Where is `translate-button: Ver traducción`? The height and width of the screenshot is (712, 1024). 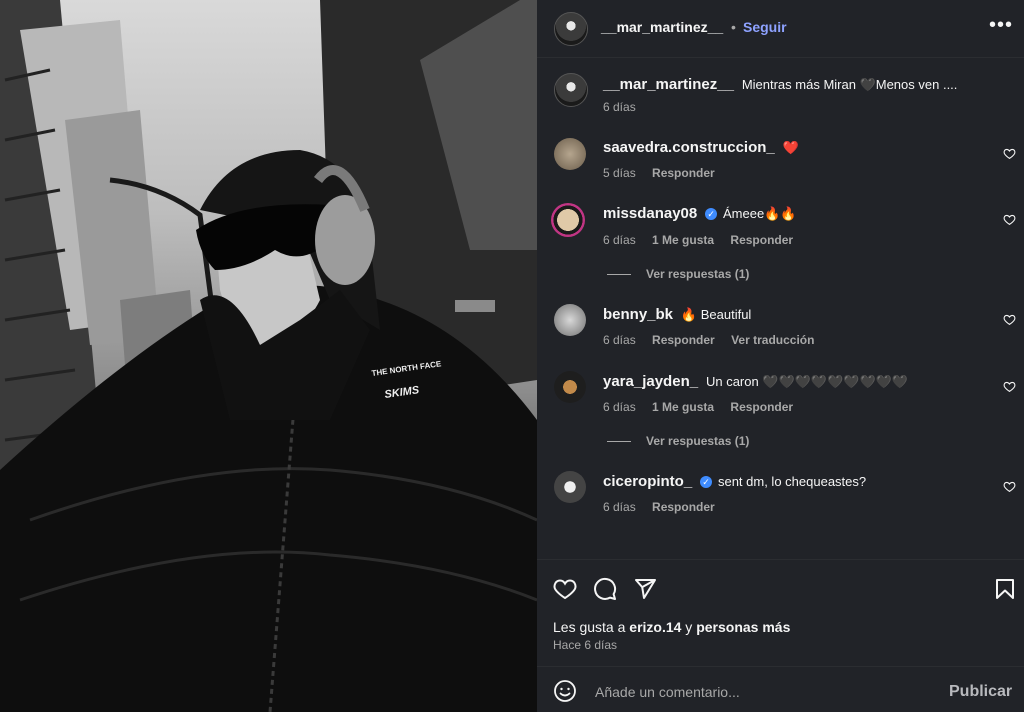 translate-button: Ver traducción is located at coordinates (772, 340).